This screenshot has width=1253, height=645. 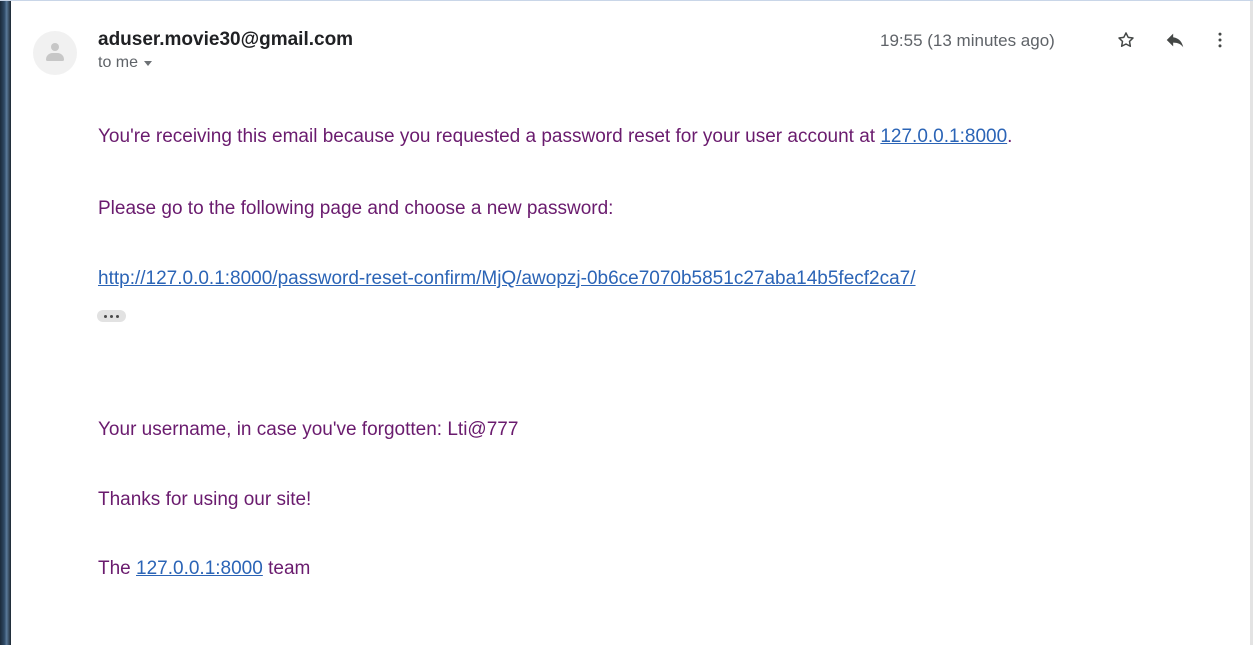 I want to click on recipient-details-toggle: to me, so click(x=125, y=63).